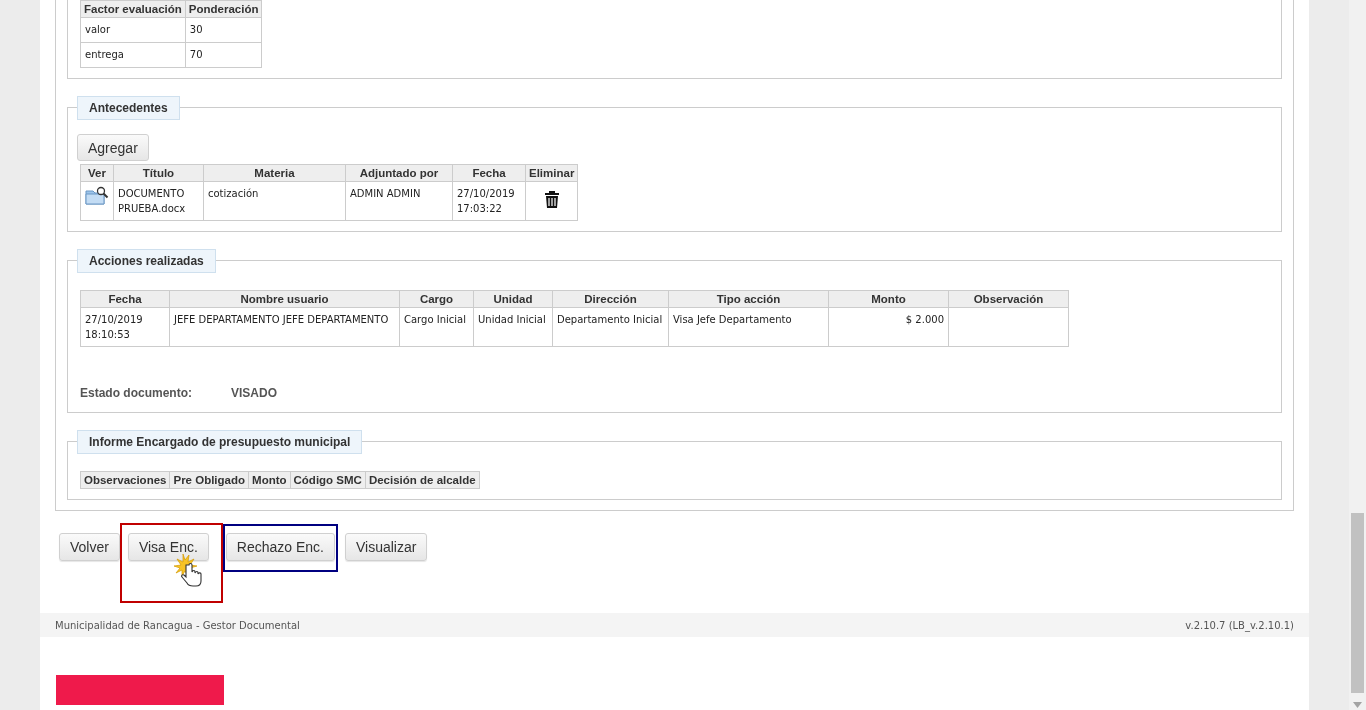  I want to click on field-label: Estado documento:, so click(136, 393).